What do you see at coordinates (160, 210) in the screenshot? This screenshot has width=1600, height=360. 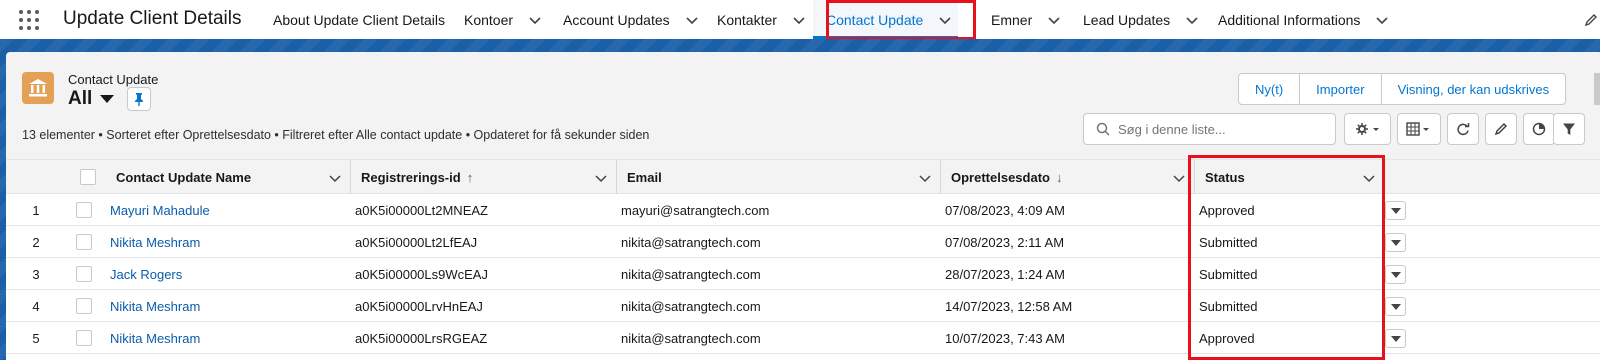 I see `contact-update-name-link: Mayuri Mahadule` at bounding box center [160, 210].